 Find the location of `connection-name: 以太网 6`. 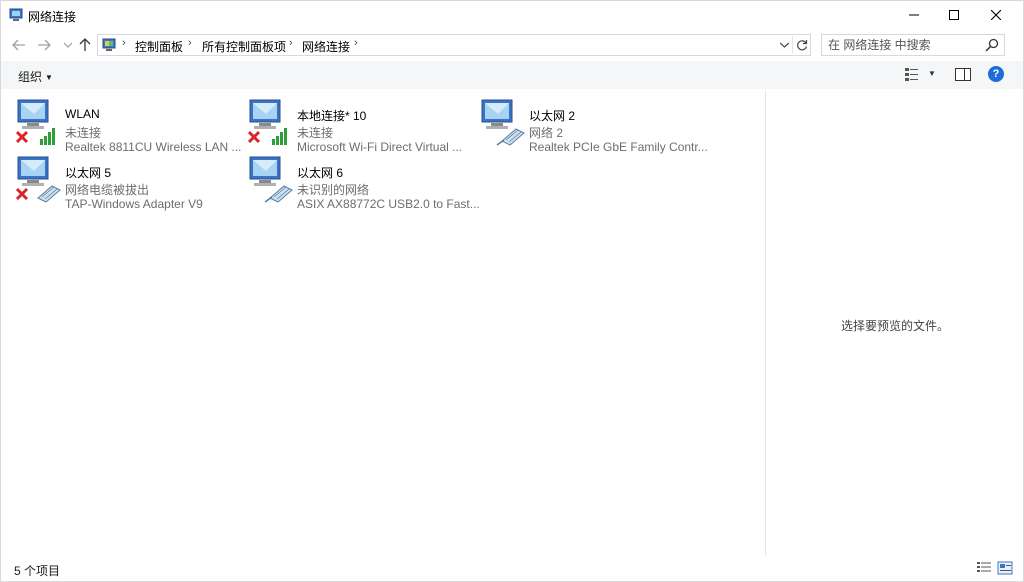

connection-name: 以太网 6 is located at coordinates (320, 173).